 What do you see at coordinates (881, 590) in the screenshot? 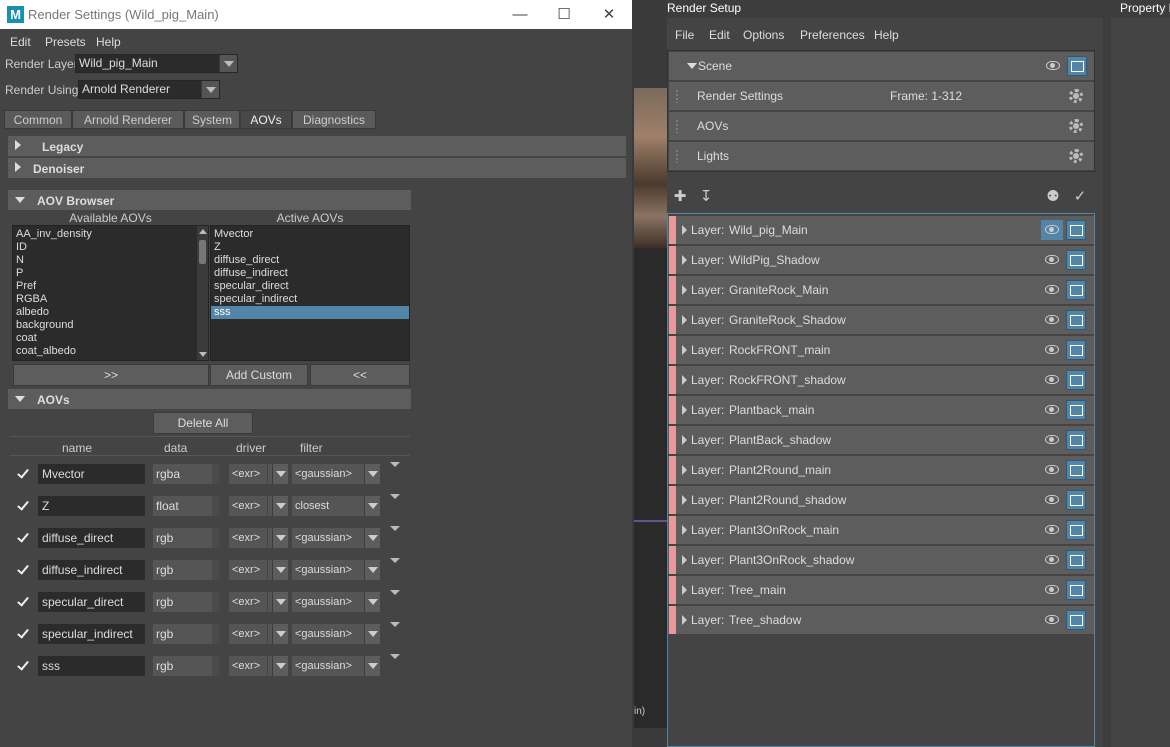
I see `render-layer-row: Layer: Tree_main` at bounding box center [881, 590].